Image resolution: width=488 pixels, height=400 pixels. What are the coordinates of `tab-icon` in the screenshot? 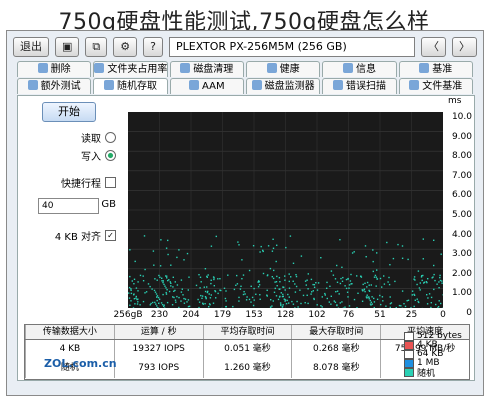 It's located at (32, 85).